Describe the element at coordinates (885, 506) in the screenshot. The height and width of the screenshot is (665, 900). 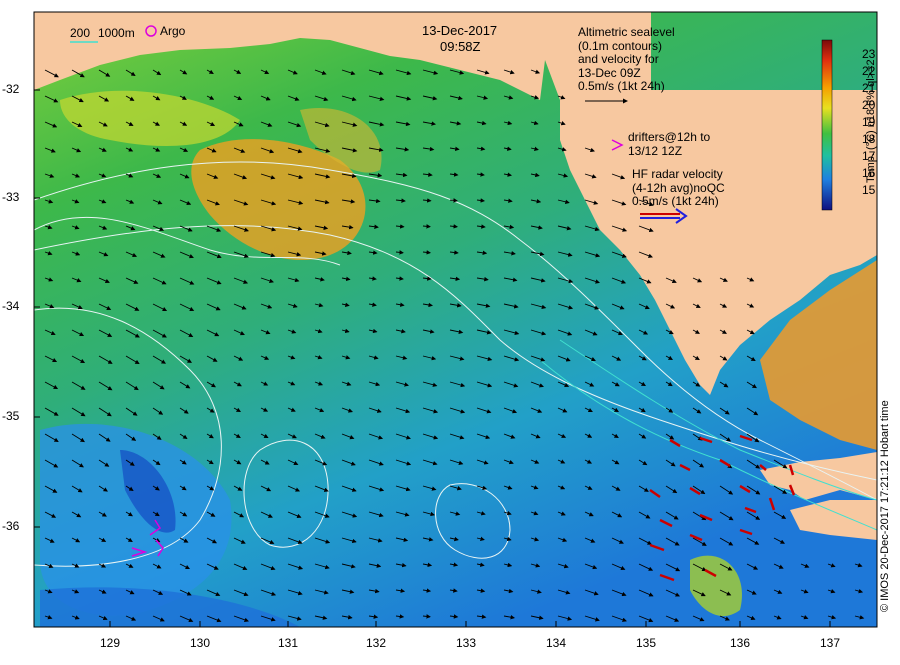
I see `imos-credit: © IMOS 20-Dec-2017 17:21:12 Hobart time` at that location.